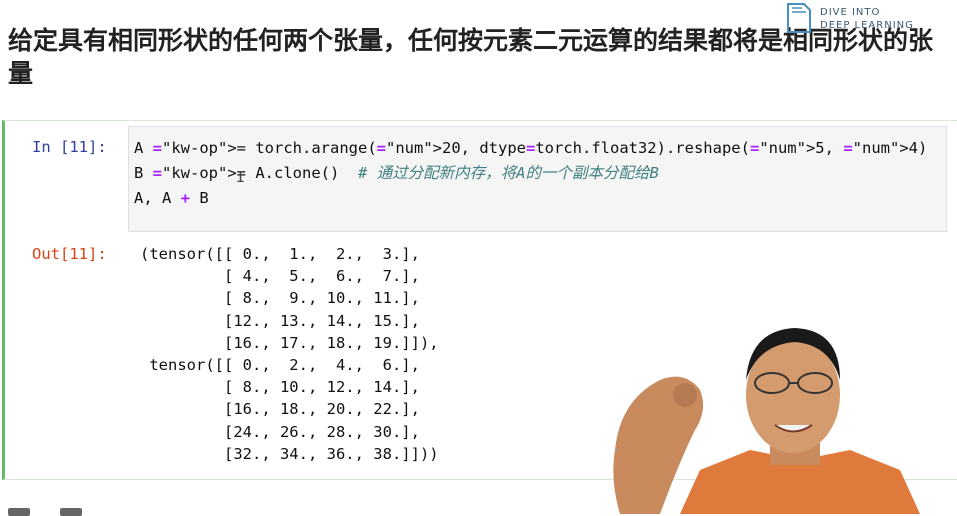  What do you see at coordinates (280, 409) in the screenshot?
I see `output-line: [16., 18., 20., 22.],` at bounding box center [280, 409].